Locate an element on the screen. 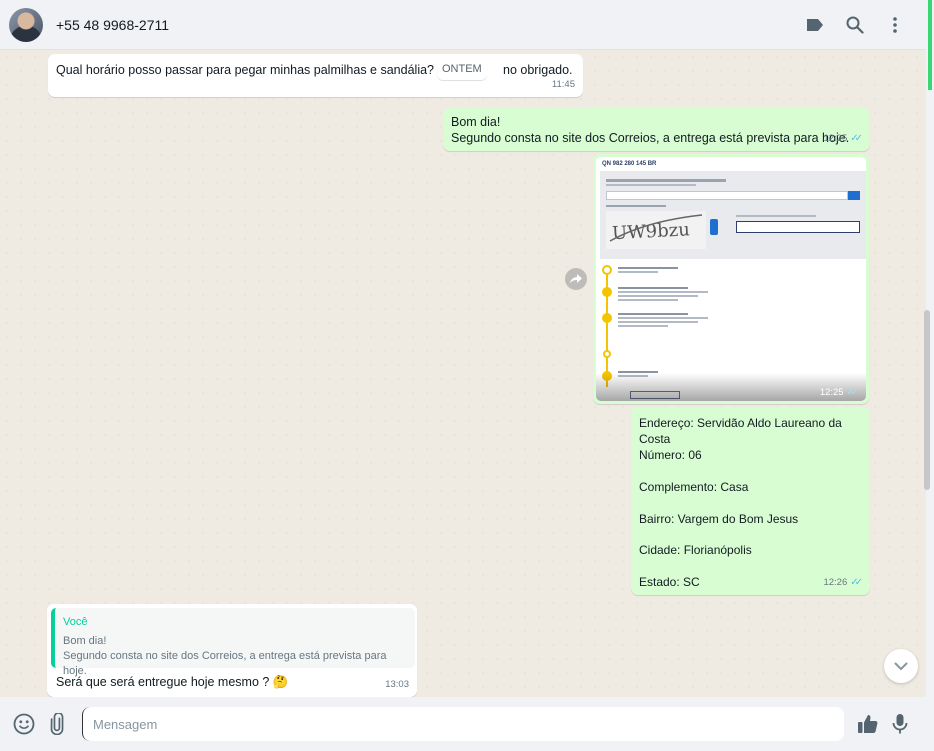  search-icon is located at coordinates (855, 25).